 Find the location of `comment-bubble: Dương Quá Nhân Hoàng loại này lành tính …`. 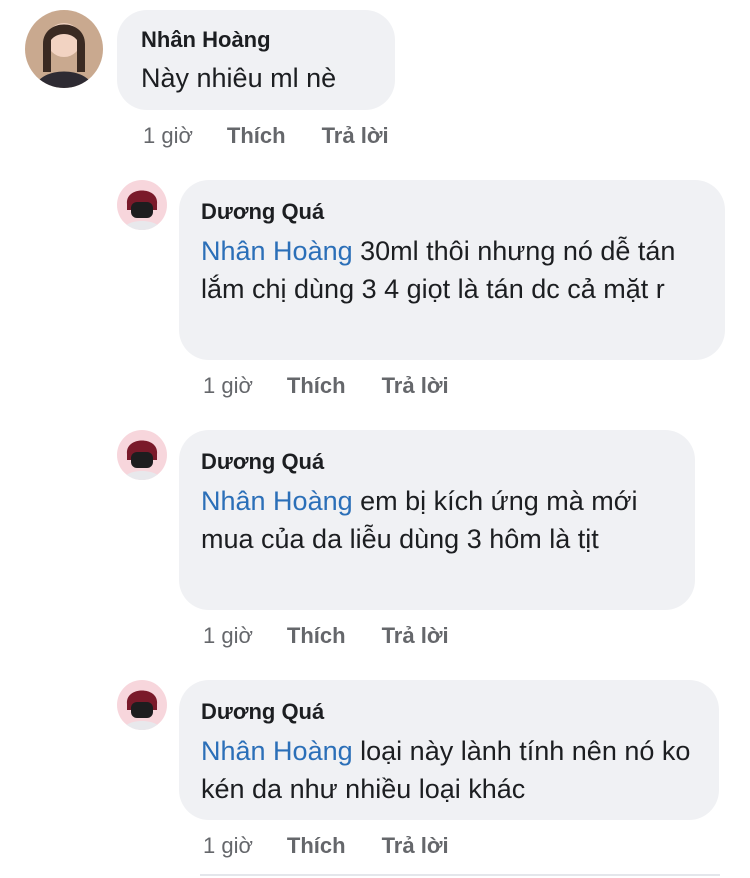

comment-bubble: Dương Quá Nhân Hoàng loại này lành tính … is located at coordinates (449, 750).